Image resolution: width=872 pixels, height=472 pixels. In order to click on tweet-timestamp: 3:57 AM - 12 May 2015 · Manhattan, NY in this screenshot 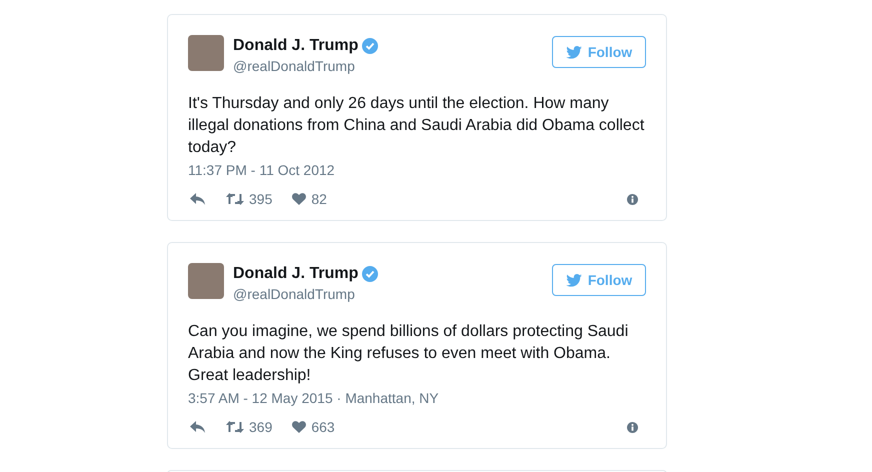, I will do `click(417, 398)`.